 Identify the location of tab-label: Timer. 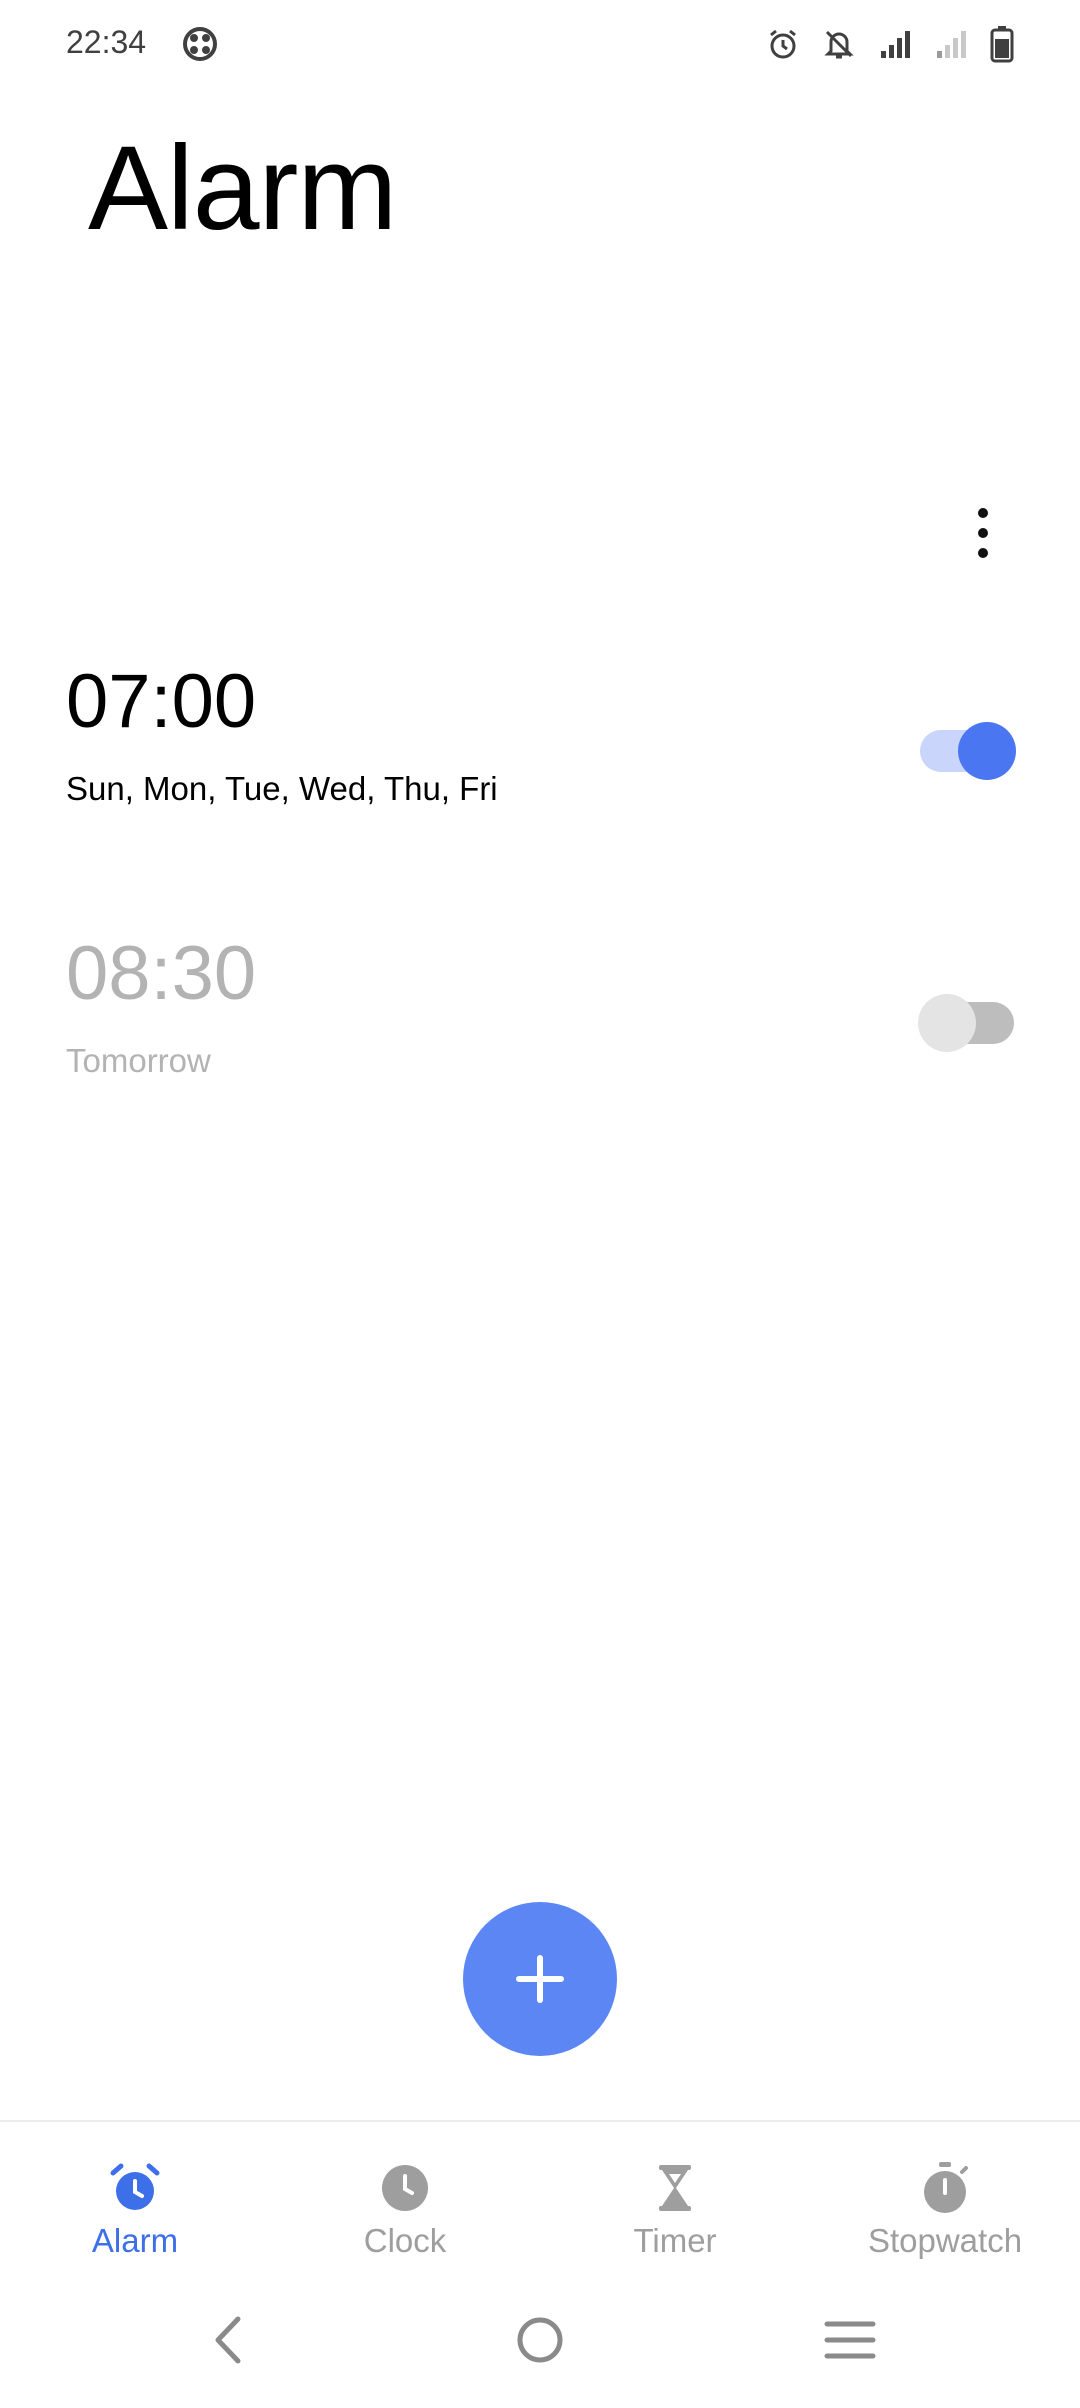
(675, 2240).